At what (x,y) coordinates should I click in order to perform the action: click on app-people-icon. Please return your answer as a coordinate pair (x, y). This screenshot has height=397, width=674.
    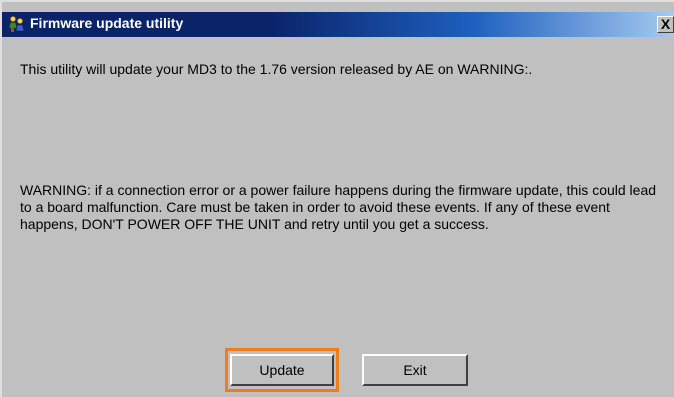
    Looking at the image, I should click on (17, 24).